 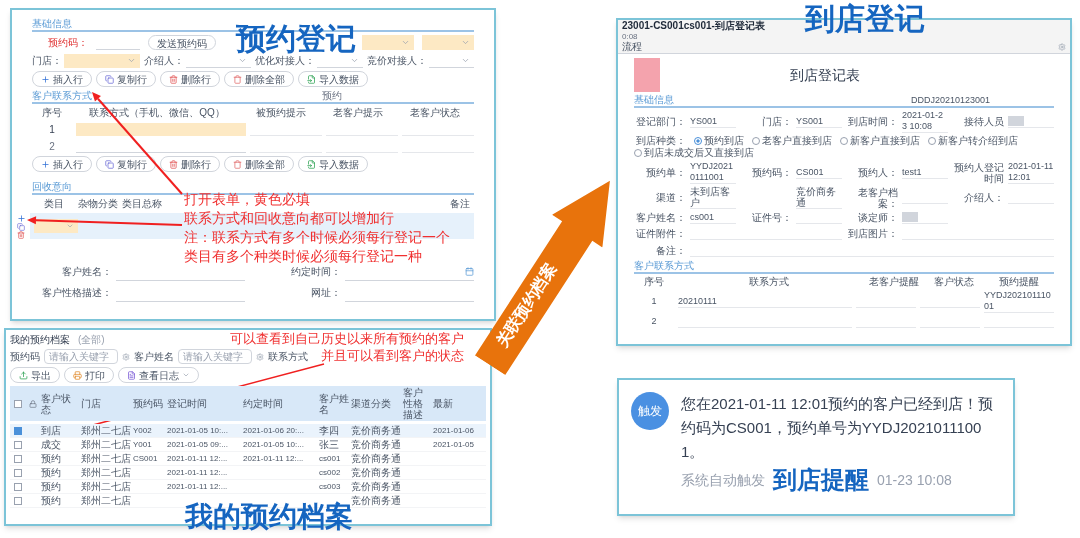 What do you see at coordinates (158, 375) in the screenshot?
I see `toolbar-button: 查看日志` at bounding box center [158, 375].